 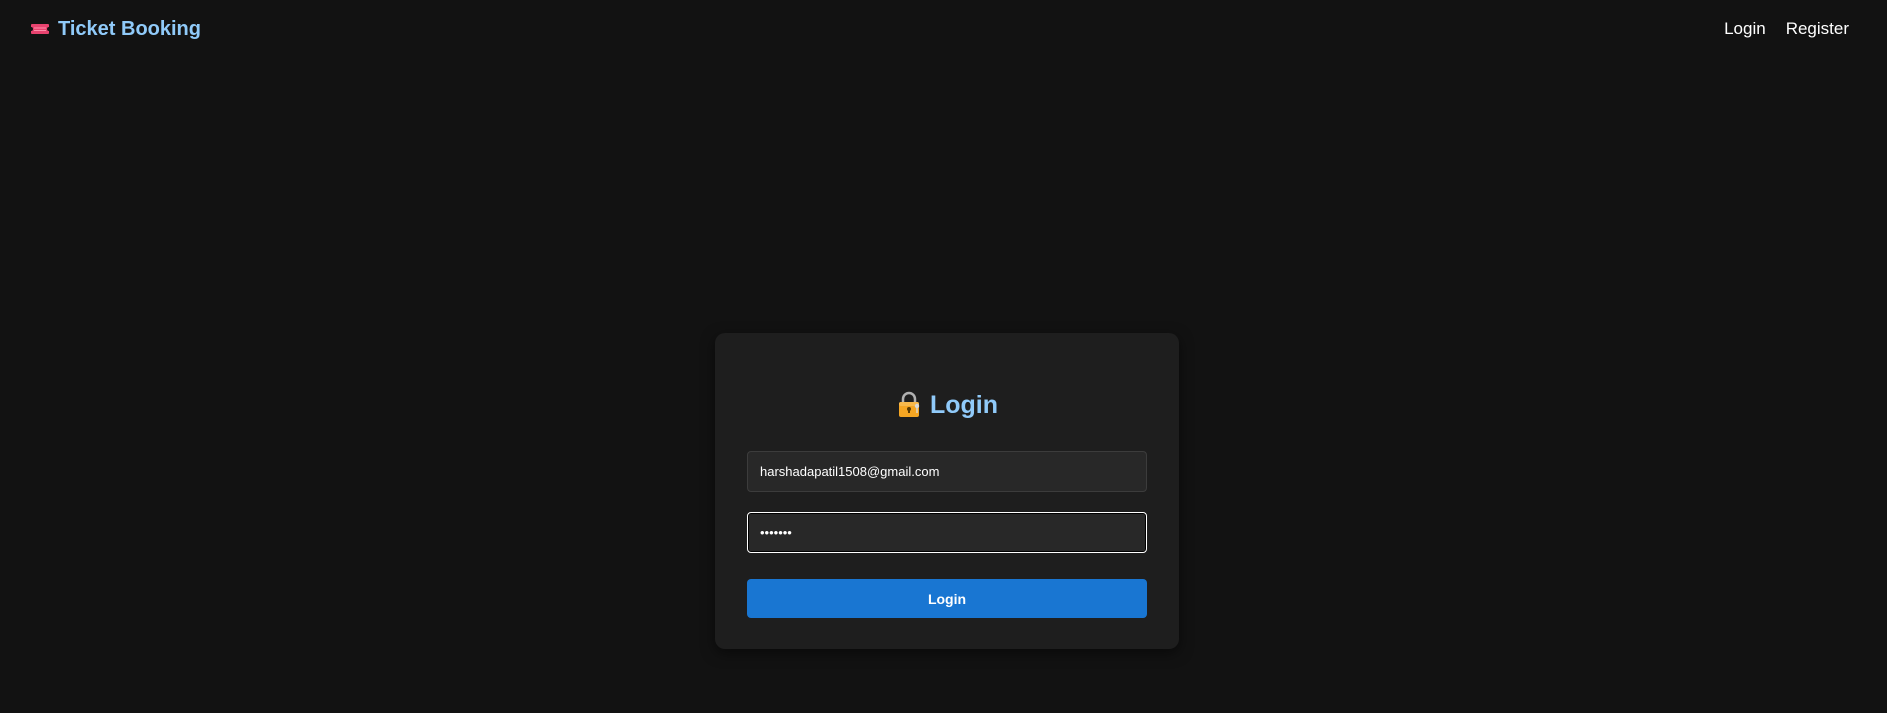 I want to click on login-title: Login, so click(x=964, y=404).